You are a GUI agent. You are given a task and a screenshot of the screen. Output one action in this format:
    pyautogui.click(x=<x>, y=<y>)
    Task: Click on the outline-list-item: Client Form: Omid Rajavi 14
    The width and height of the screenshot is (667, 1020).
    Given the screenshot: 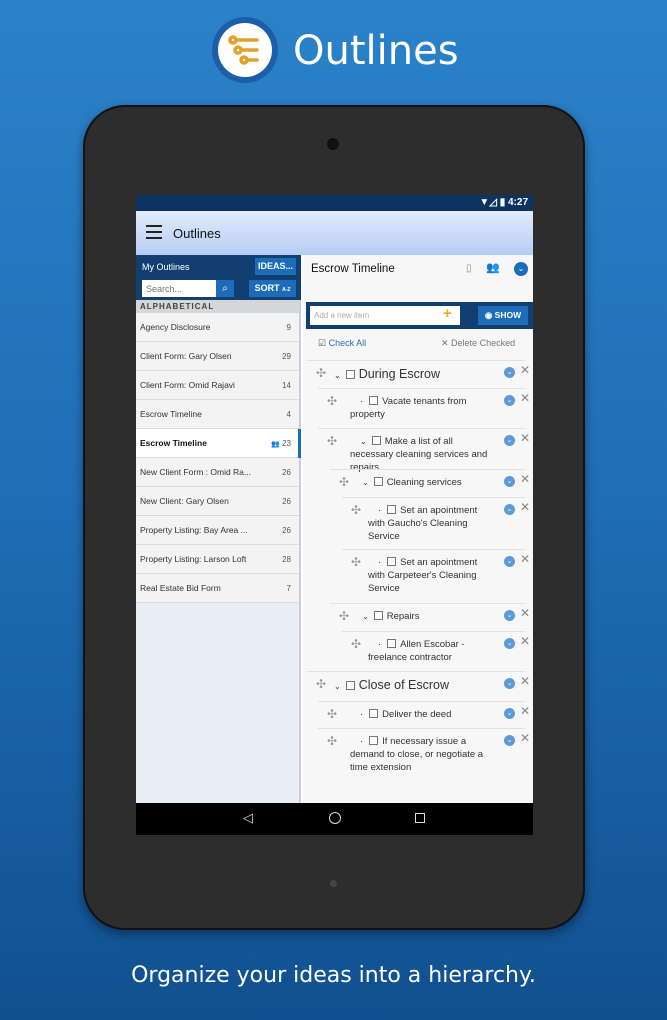 What is the action you would take?
    pyautogui.click(x=217, y=385)
    